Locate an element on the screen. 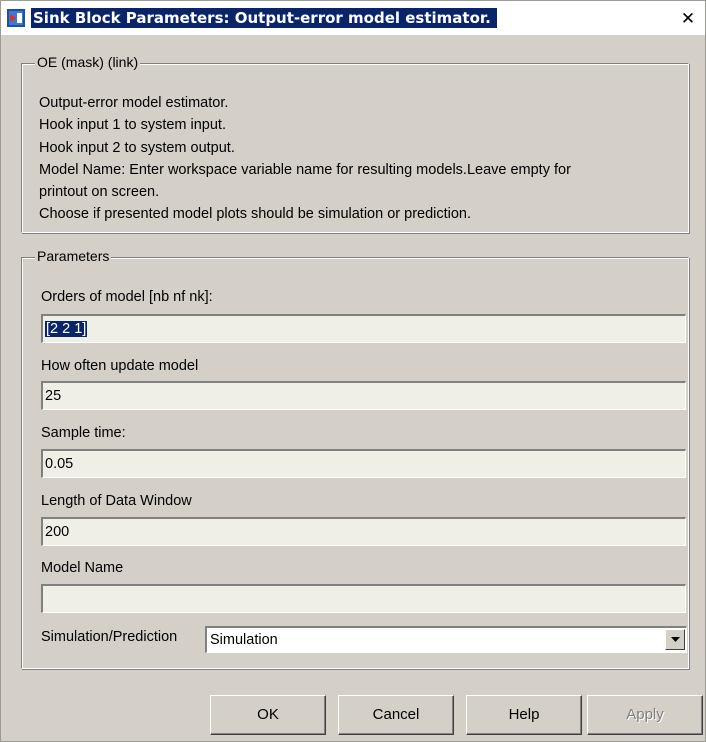 This screenshot has height=742, width=706. simulation-prediction-value: Simulation is located at coordinates (244, 640).